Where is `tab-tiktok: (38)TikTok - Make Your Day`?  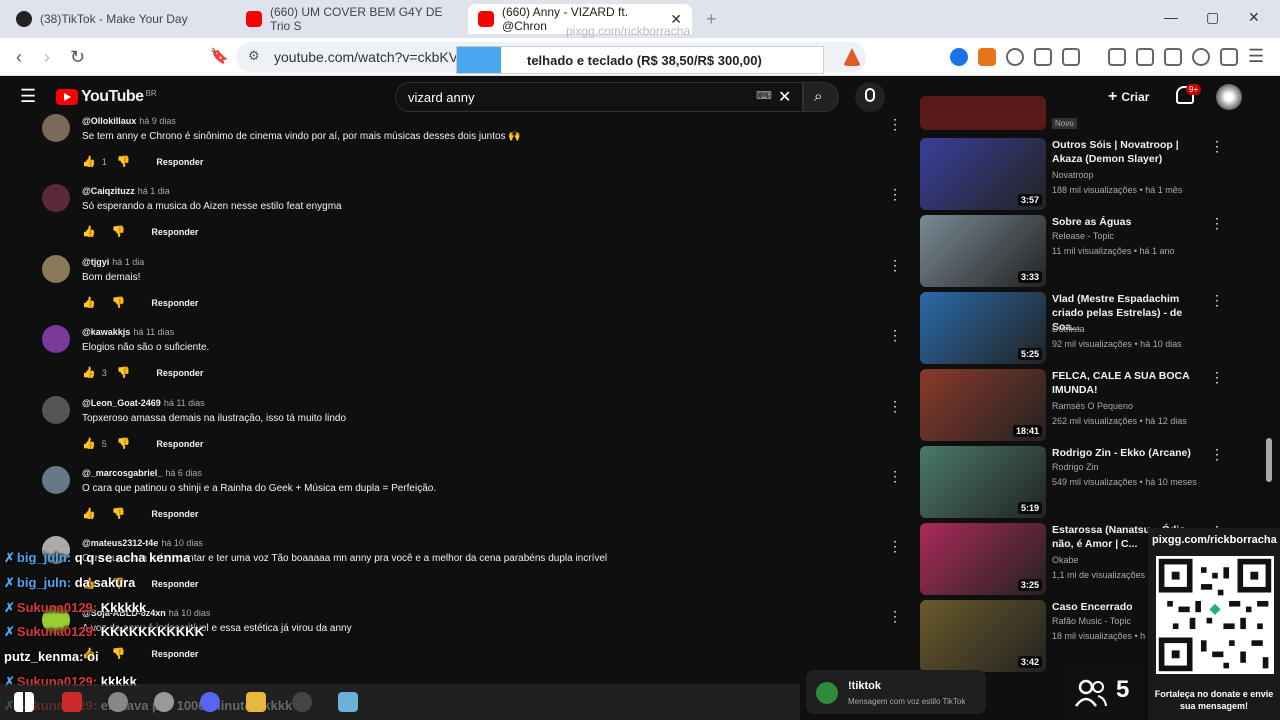 tab-tiktok: (38)TikTok - Make Your Day is located at coordinates (117, 19).